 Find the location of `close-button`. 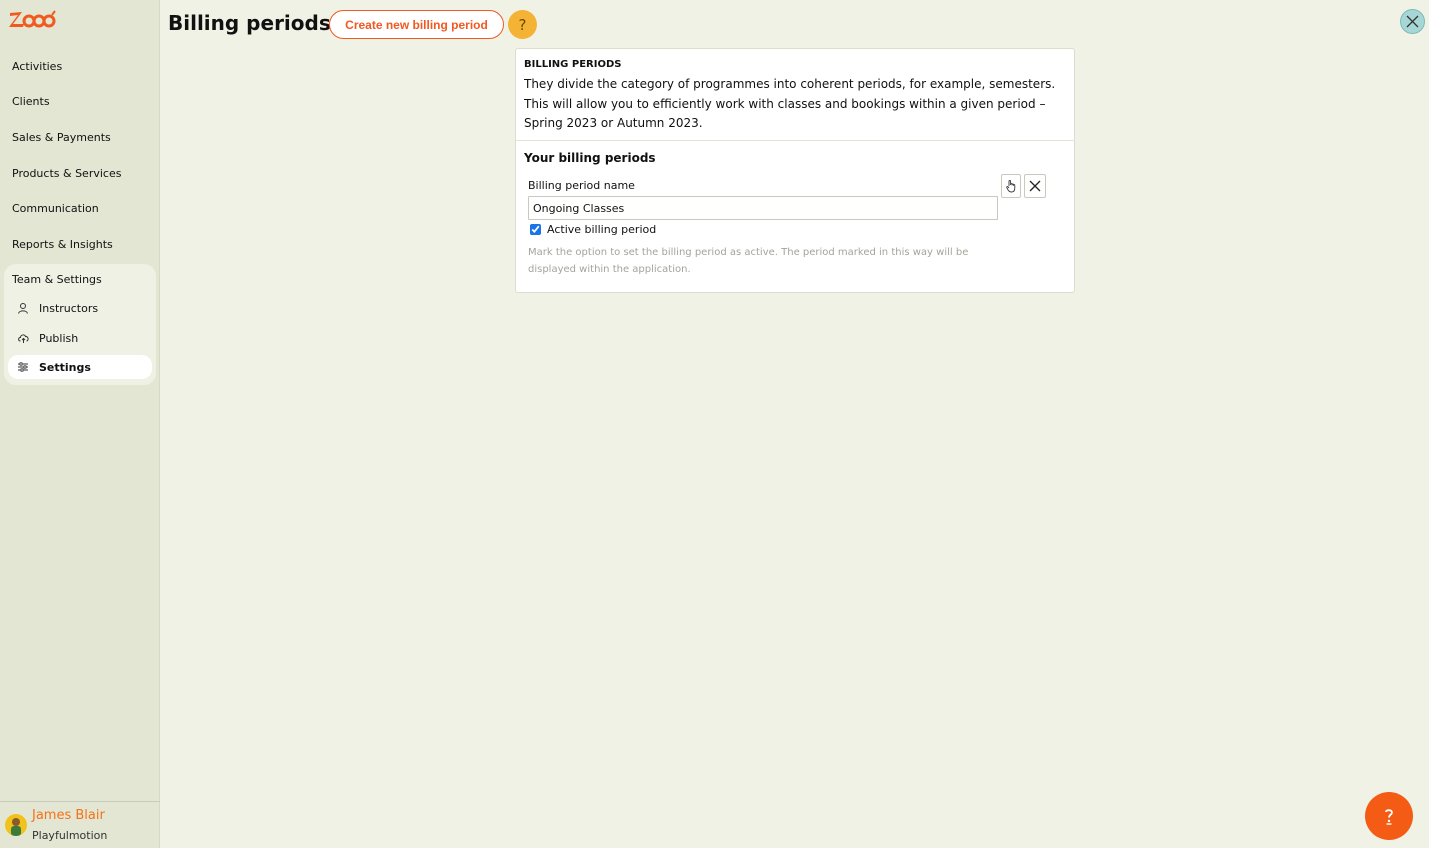

close-button is located at coordinates (1412, 21).